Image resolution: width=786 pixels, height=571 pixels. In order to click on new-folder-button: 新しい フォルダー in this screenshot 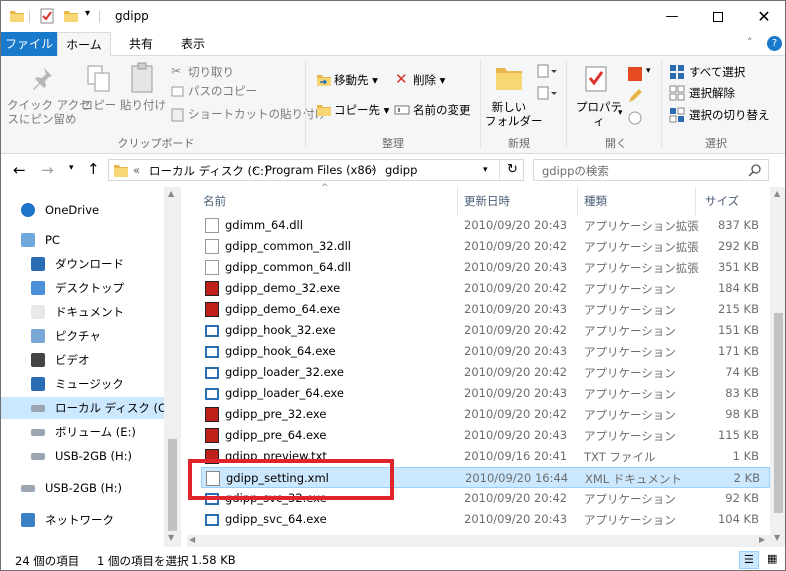, I will do `click(514, 114)`.